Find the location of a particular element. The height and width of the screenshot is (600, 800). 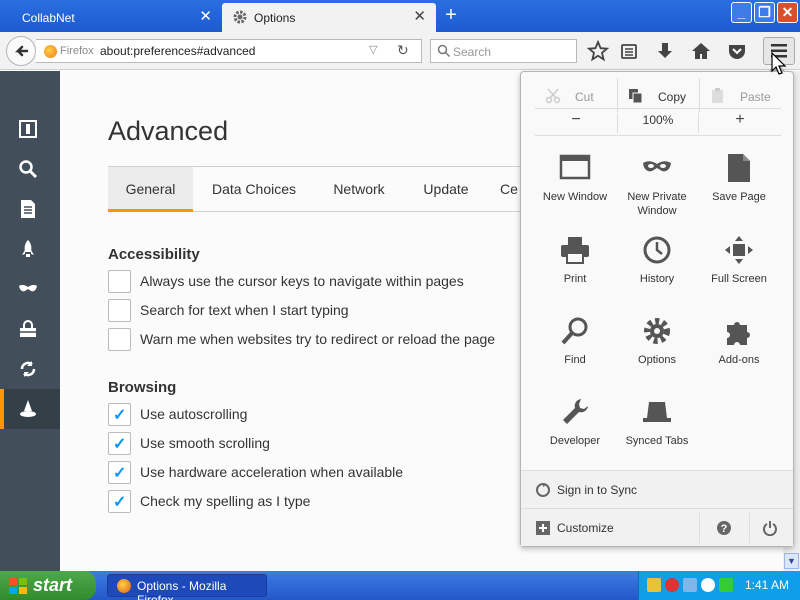

back-arrow-icon is located at coordinates (21, 51).